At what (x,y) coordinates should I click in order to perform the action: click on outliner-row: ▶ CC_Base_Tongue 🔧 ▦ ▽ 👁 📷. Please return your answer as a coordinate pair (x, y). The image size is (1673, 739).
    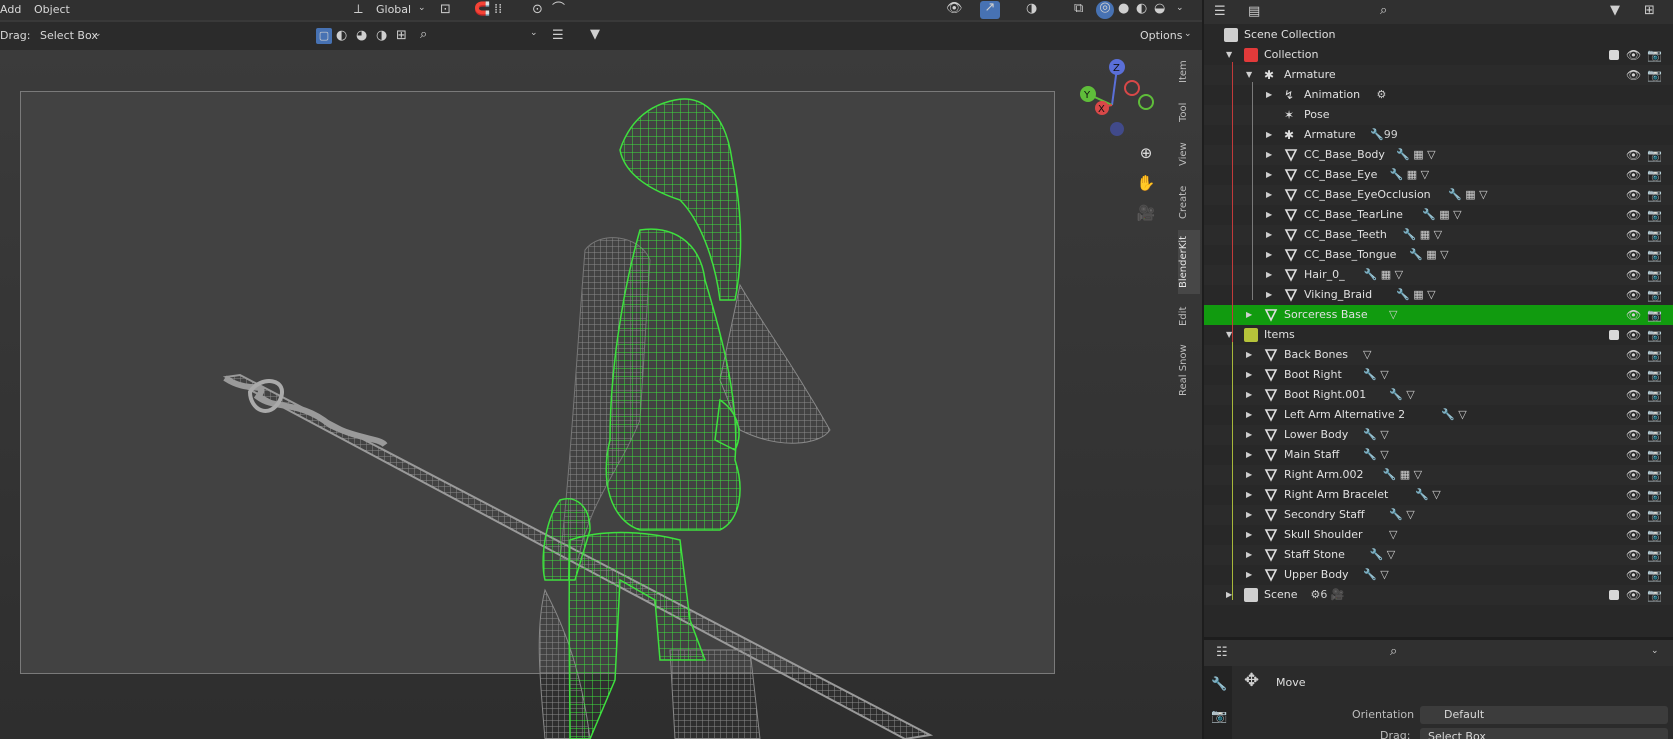
    Looking at the image, I should click on (1438, 255).